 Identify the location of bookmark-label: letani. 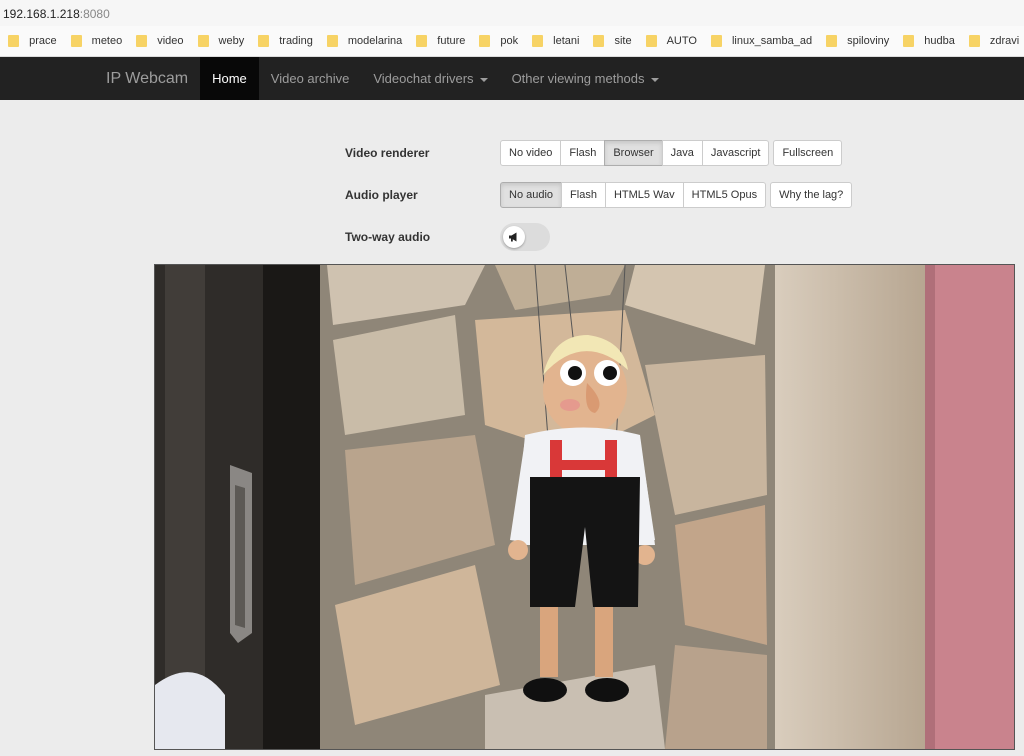
(566, 41).